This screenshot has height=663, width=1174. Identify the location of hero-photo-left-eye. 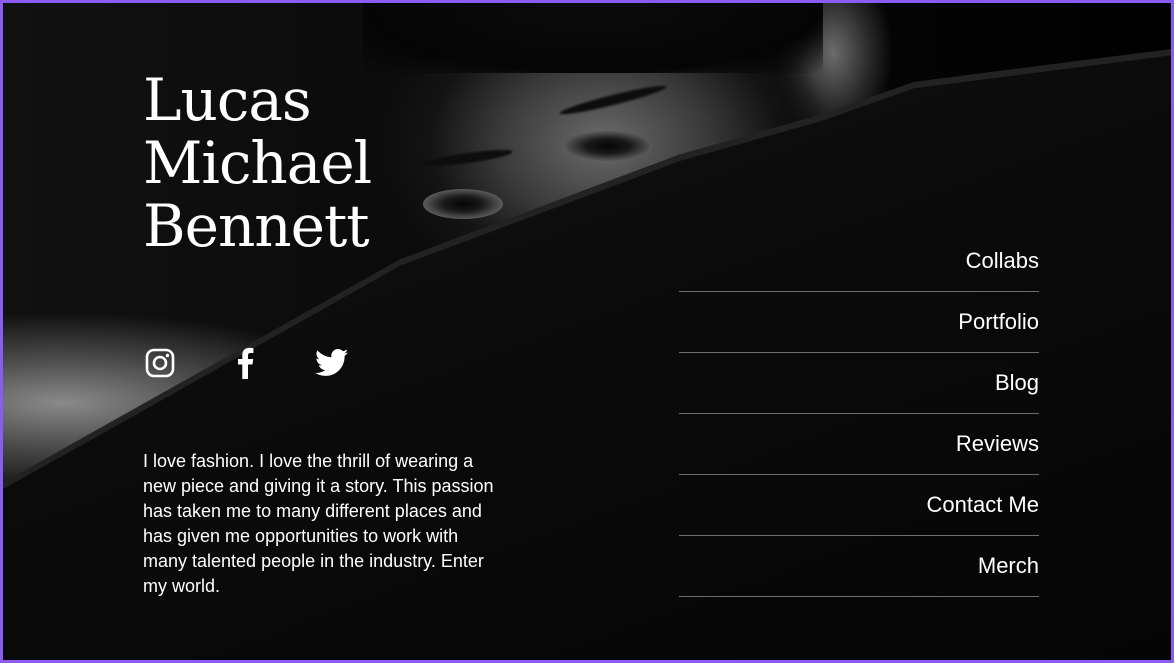
(463, 204).